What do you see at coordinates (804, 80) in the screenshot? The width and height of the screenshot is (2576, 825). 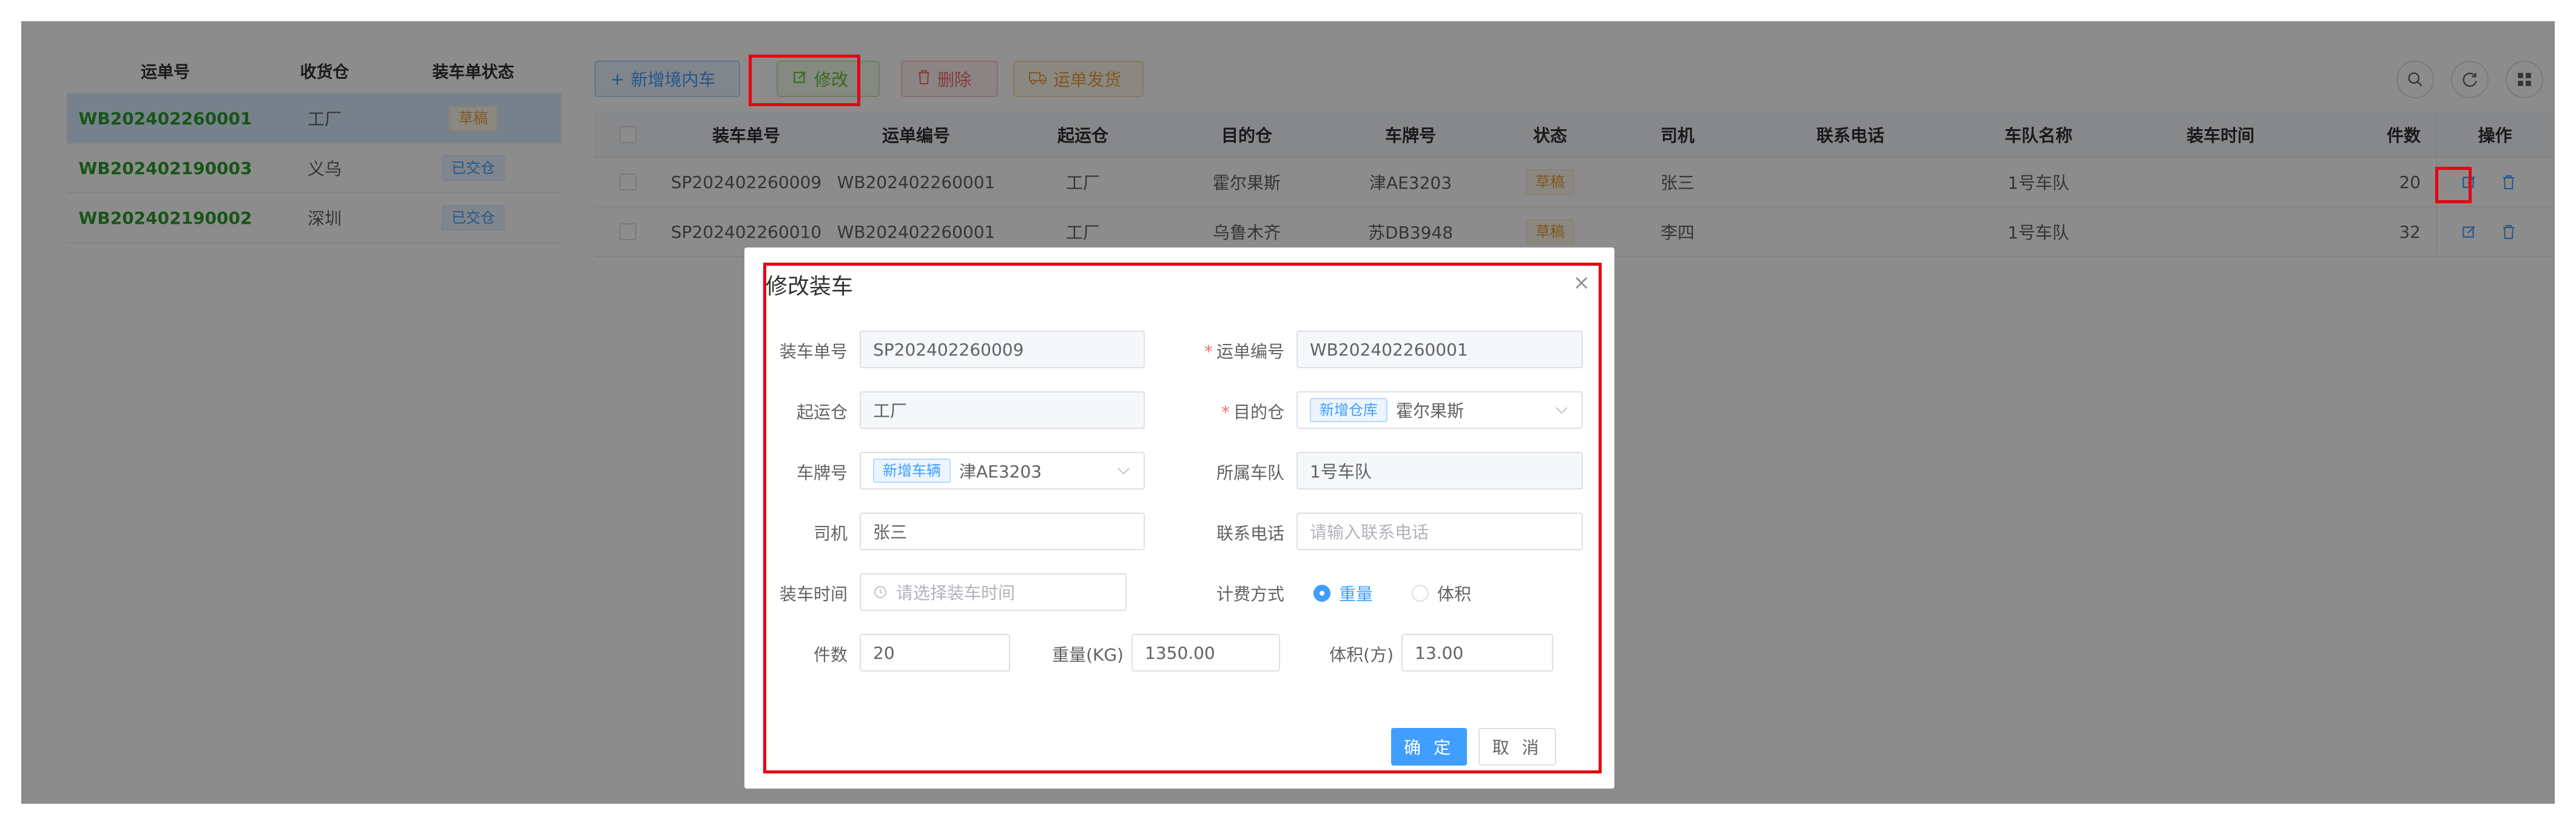 I see `highlight-edit-button` at bounding box center [804, 80].